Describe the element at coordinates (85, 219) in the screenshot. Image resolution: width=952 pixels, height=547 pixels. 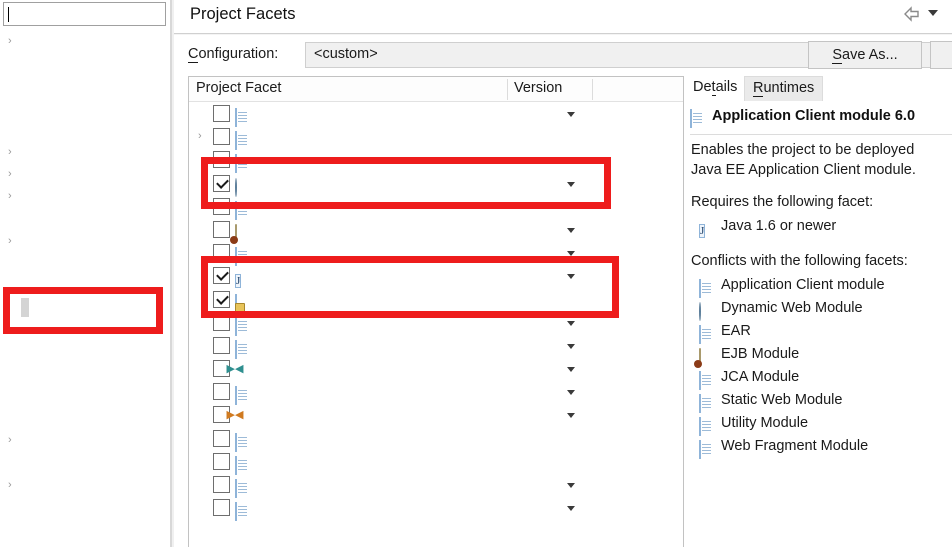
I see `sidebar-item-javadoc-location` at that location.